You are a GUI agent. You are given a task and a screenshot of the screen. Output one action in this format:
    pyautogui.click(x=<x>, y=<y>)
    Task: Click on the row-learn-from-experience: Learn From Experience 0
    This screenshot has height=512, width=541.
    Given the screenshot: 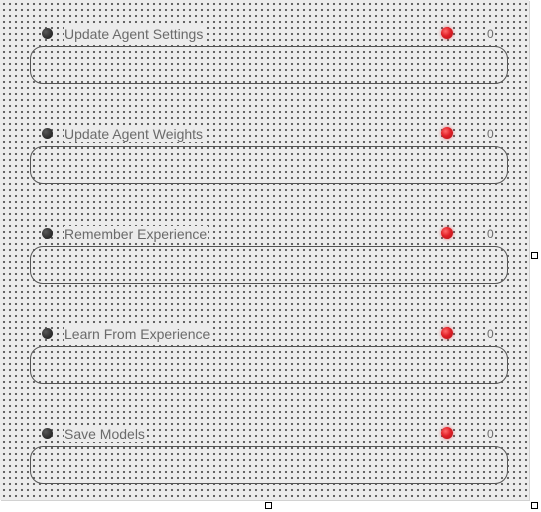 What is the action you would take?
    pyautogui.click(x=264, y=334)
    